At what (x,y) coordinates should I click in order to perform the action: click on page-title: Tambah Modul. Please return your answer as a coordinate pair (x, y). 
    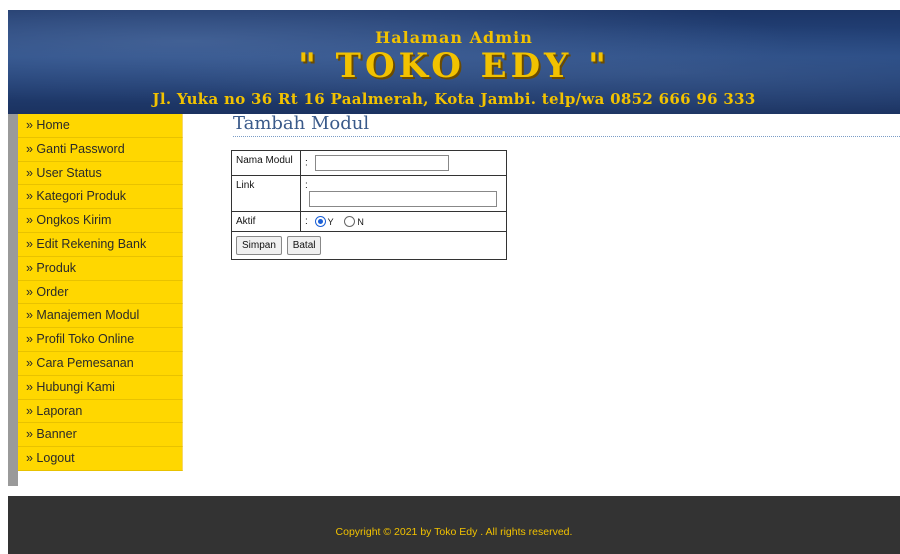
    Looking at the image, I should click on (566, 125).